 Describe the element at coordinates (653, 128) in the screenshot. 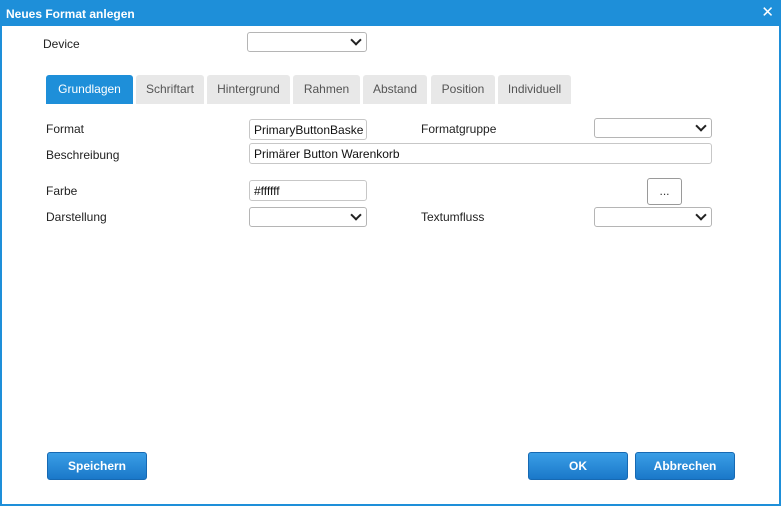

I see `formatgruppe-select` at that location.